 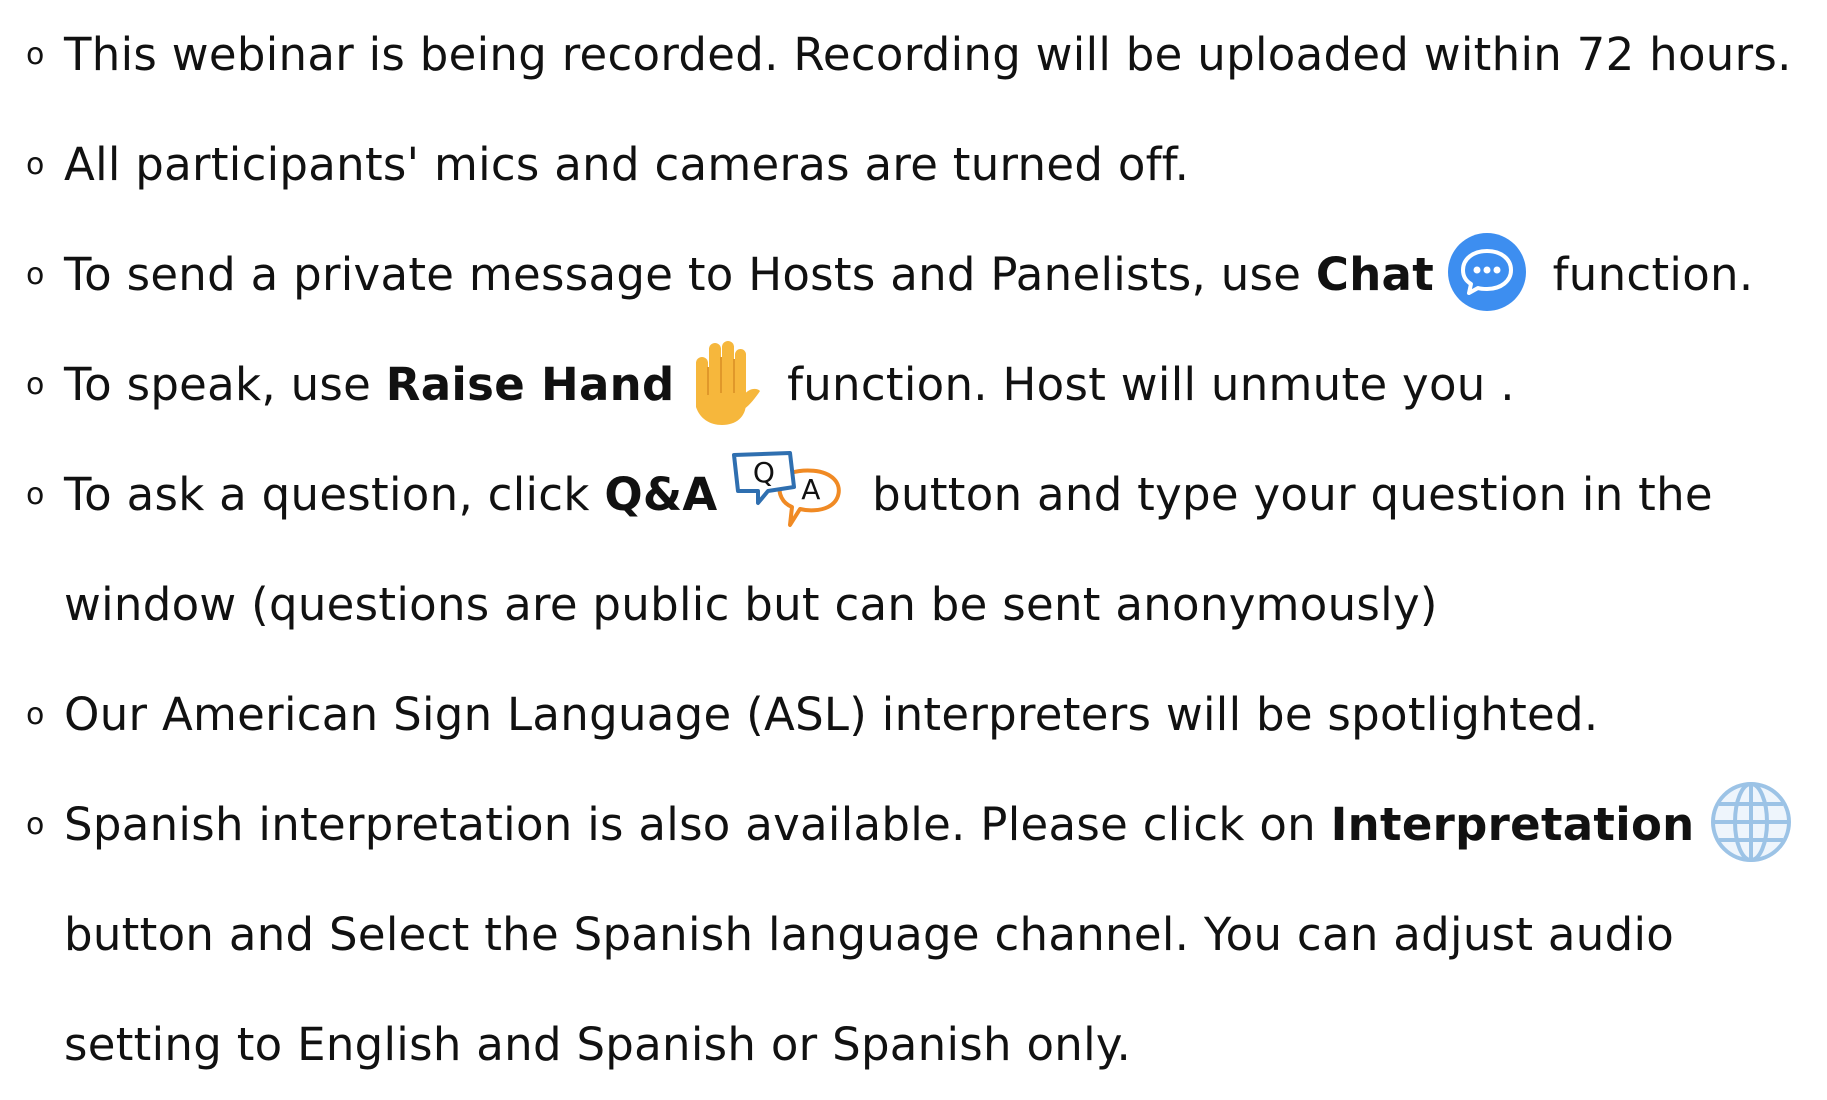 I want to click on qa-icon-letter-q: Q, so click(x=763, y=472).